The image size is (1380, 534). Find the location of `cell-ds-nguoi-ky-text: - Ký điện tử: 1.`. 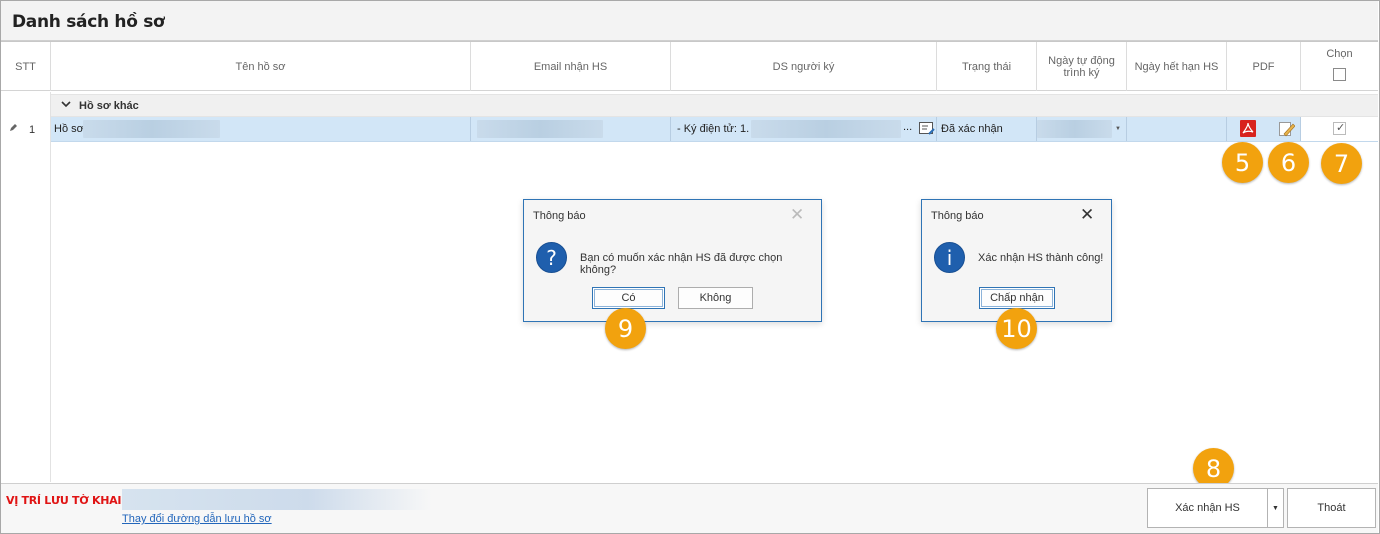

cell-ds-nguoi-ky-text: - Ký điện tử: 1. is located at coordinates (713, 129).